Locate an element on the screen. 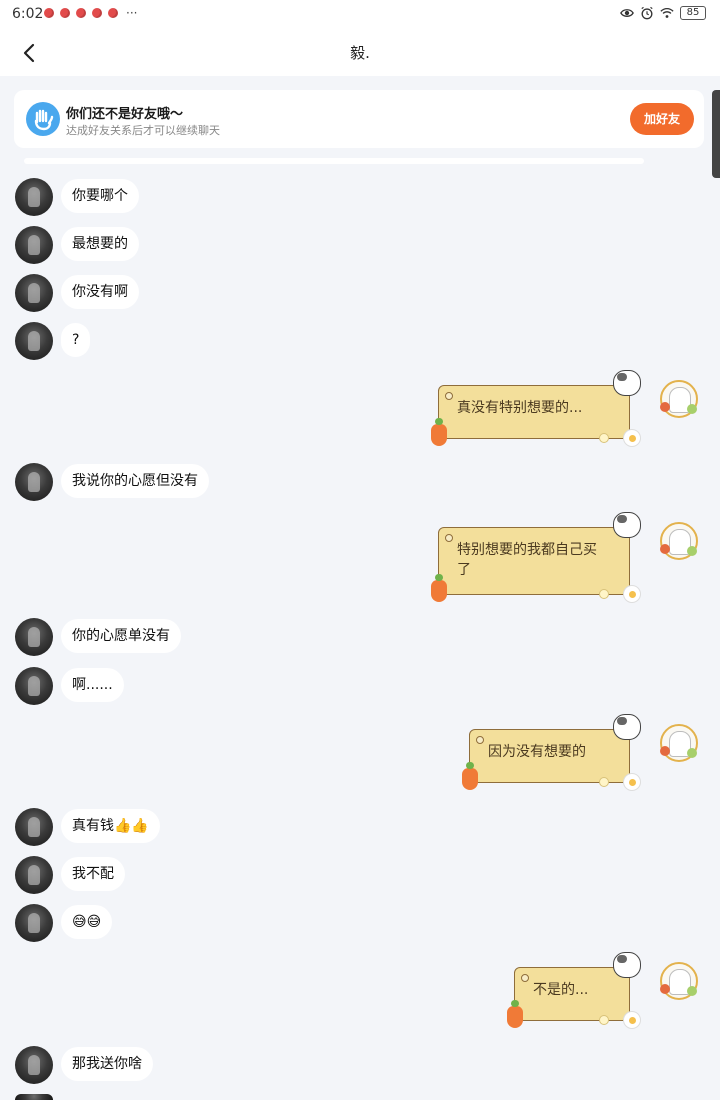  incoming-message-bubble: 😅😅 is located at coordinates (87, 922).